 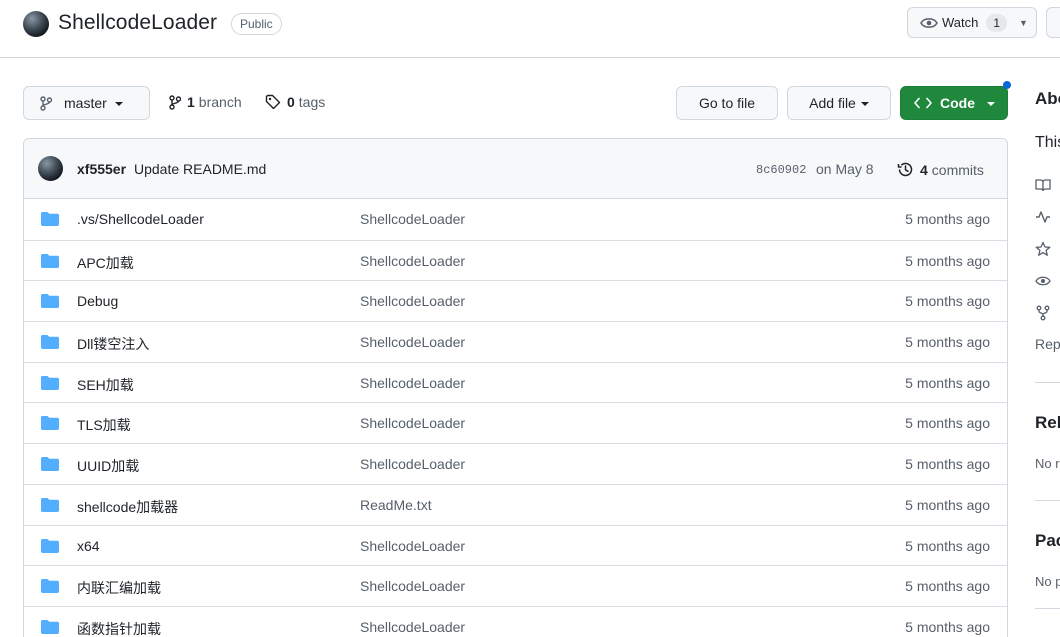 I want to click on file-row: UUID加载 ShellcodeLoader 5 months ago, so click(x=515, y=463).